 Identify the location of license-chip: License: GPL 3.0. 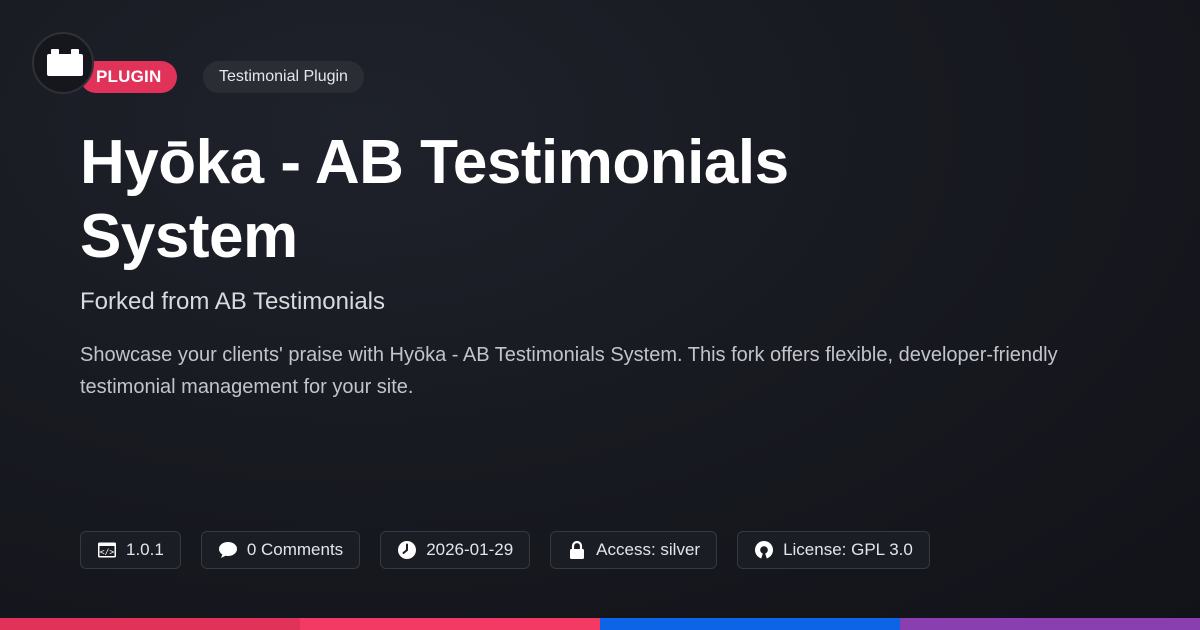
(833, 550).